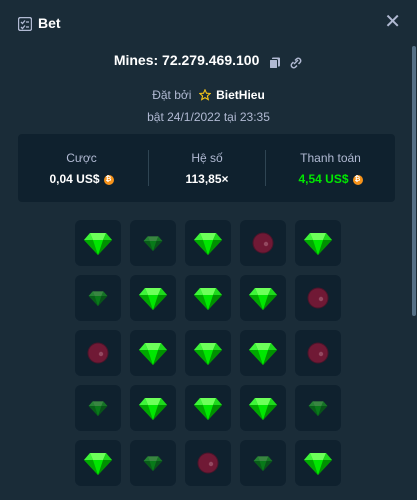 The image size is (417, 500). I want to click on bet-slip-icon, so click(25, 24).